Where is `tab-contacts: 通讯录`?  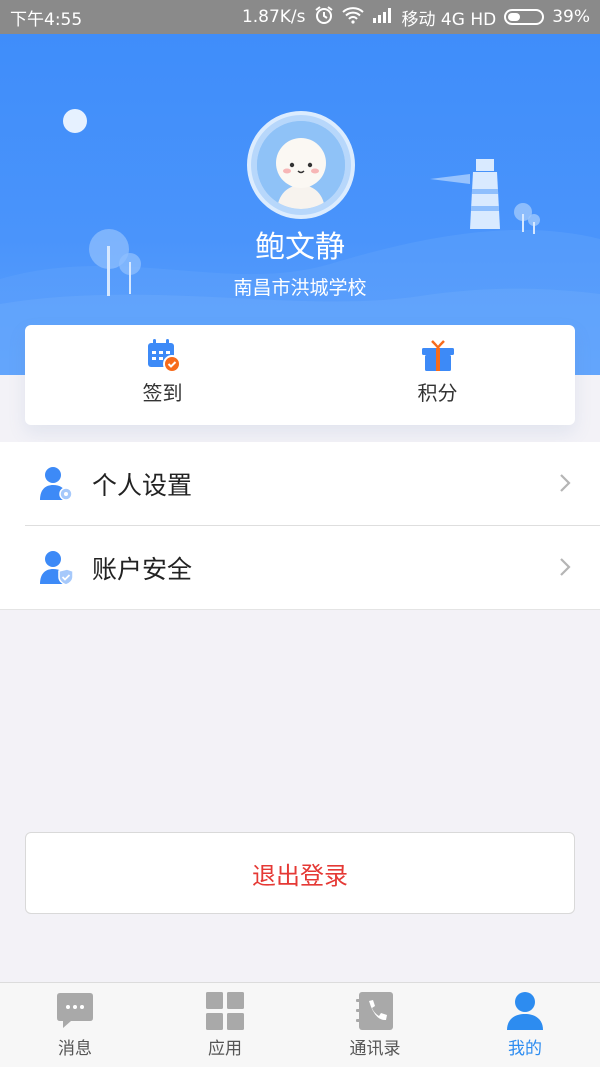 tab-contacts: 通讯录 is located at coordinates (375, 1025).